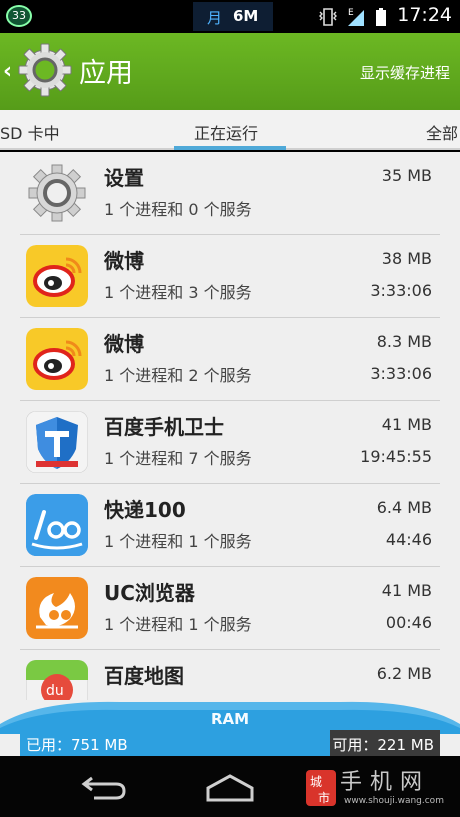 The height and width of the screenshot is (817, 460). Describe the element at coordinates (230, 675) in the screenshot. I see `list-item: du 百度地图 6.2 MB` at that location.